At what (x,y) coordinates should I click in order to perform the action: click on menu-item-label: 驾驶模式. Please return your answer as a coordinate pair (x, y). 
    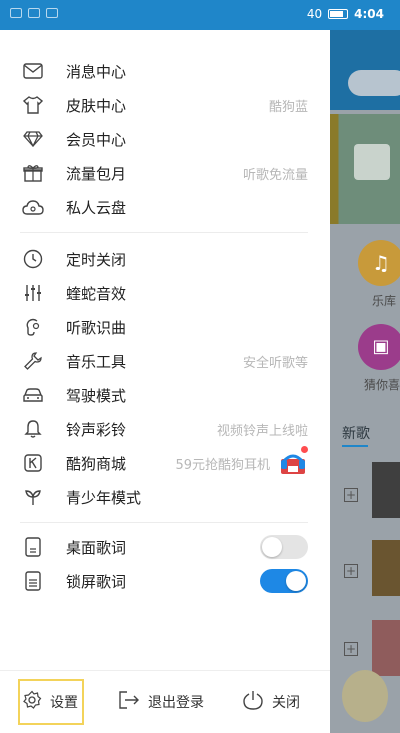
    Looking at the image, I should click on (96, 395).